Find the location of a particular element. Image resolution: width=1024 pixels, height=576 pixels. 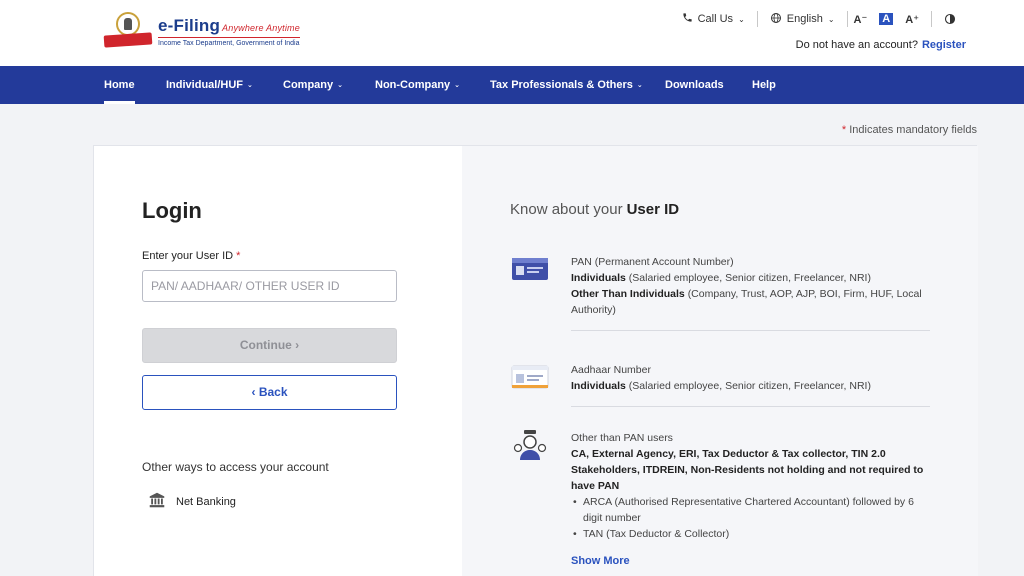

back-button: ‹ Back is located at coordinates (269, 392).